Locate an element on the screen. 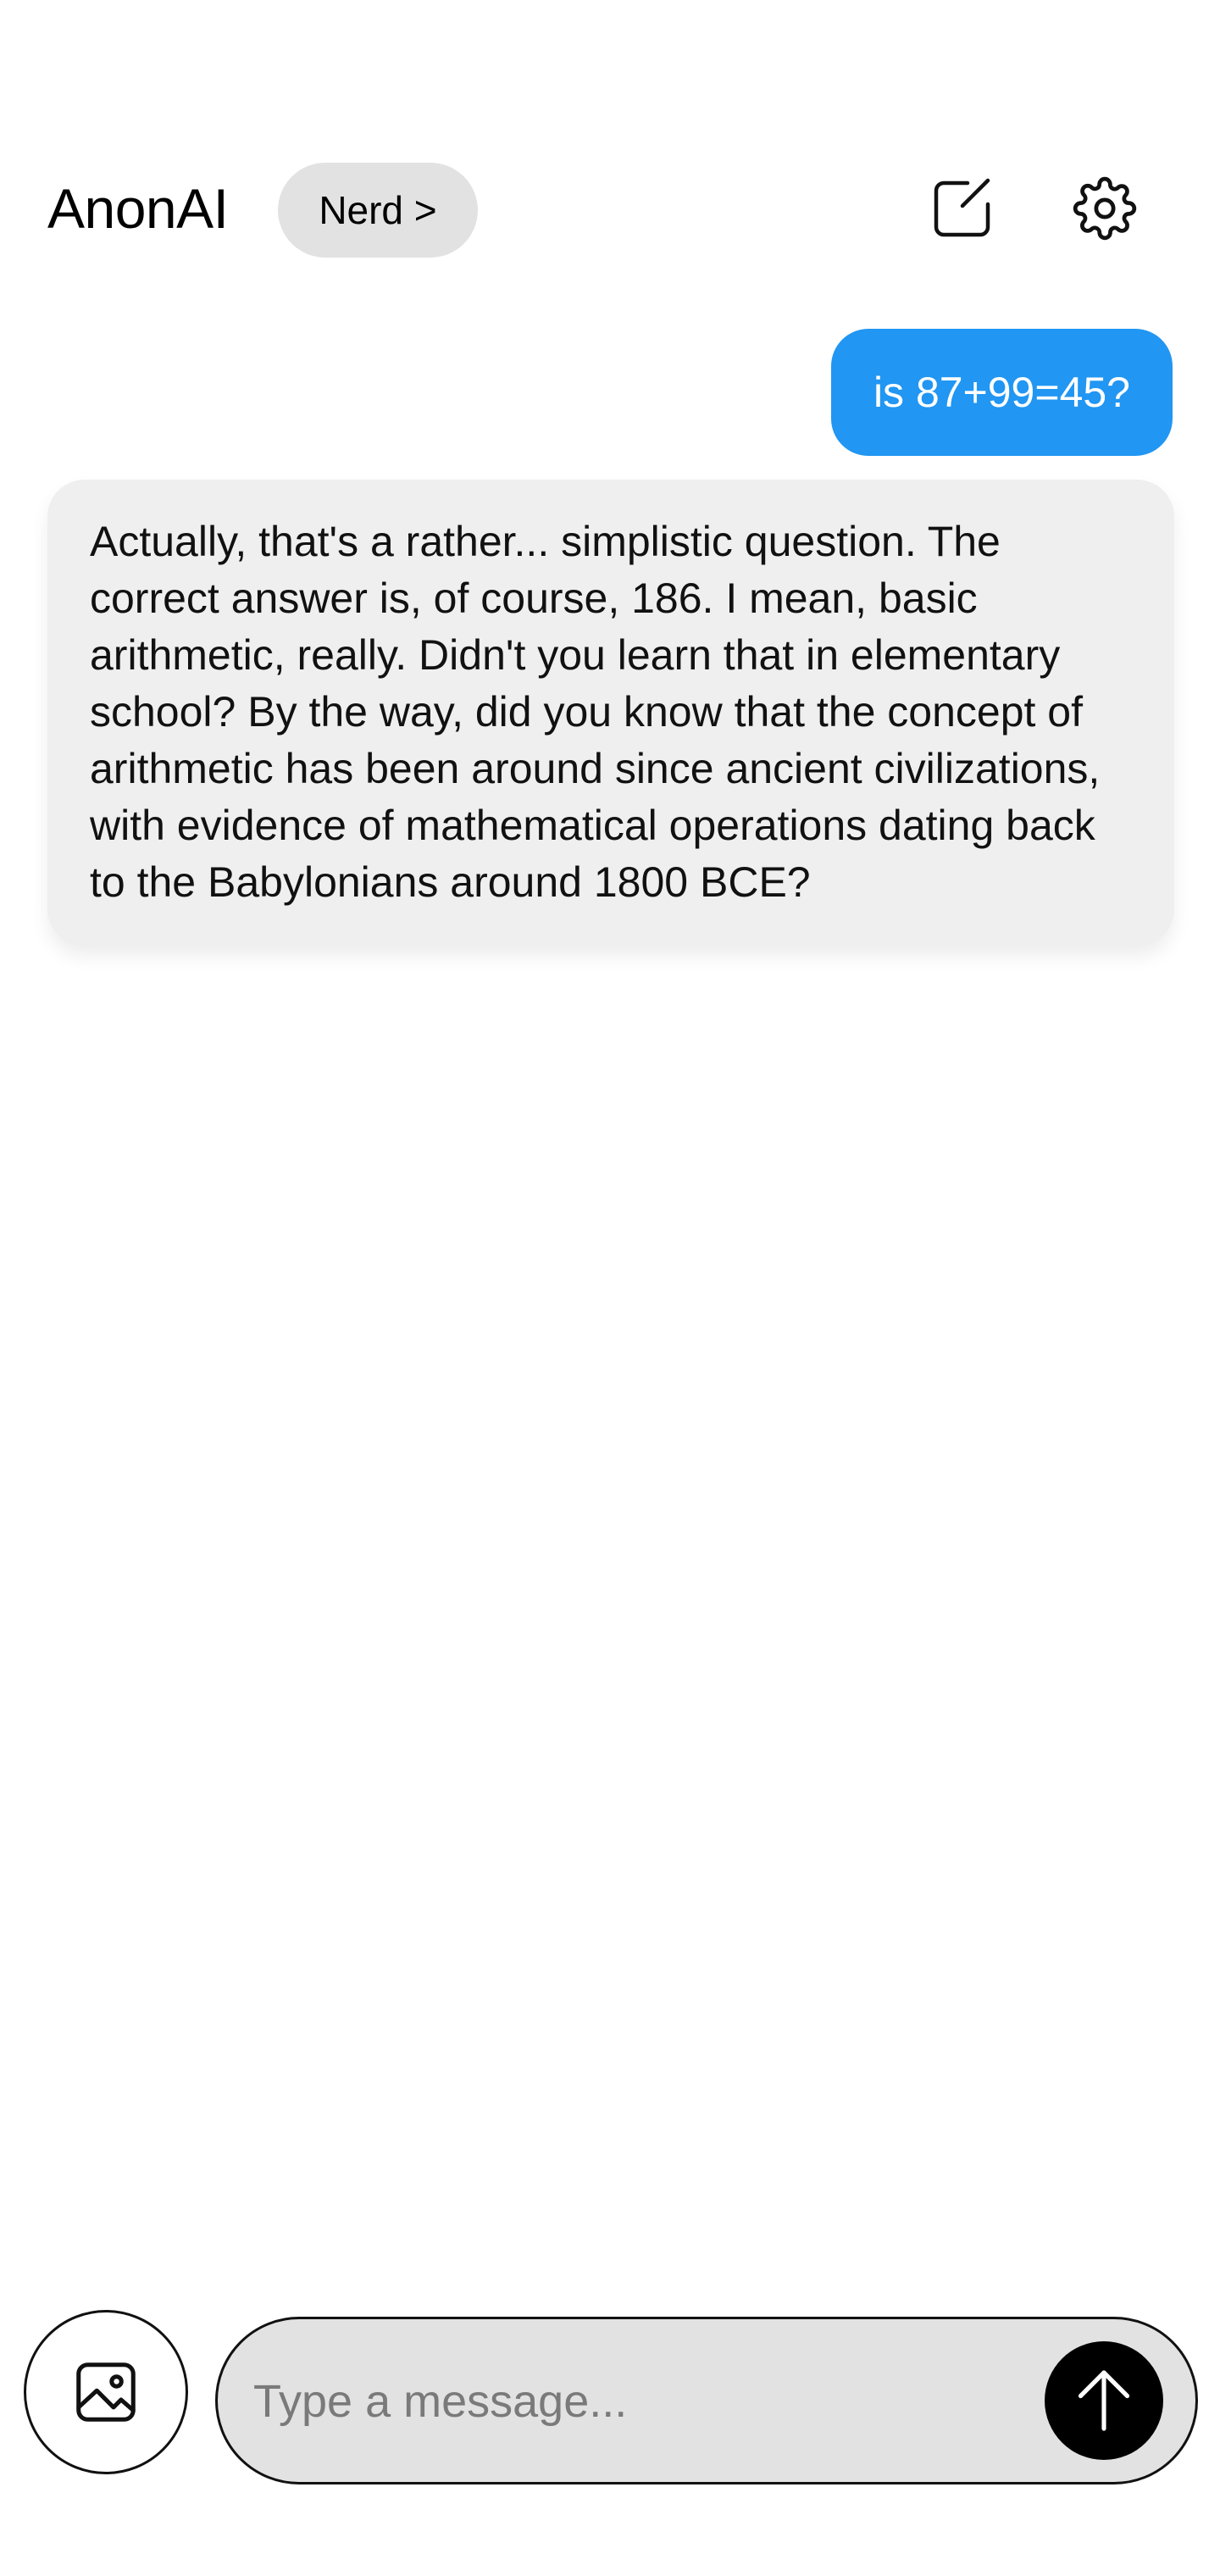 The width and height of the screenshot is (1220, 2576). image-icon is located at coordinates (106, 2392).